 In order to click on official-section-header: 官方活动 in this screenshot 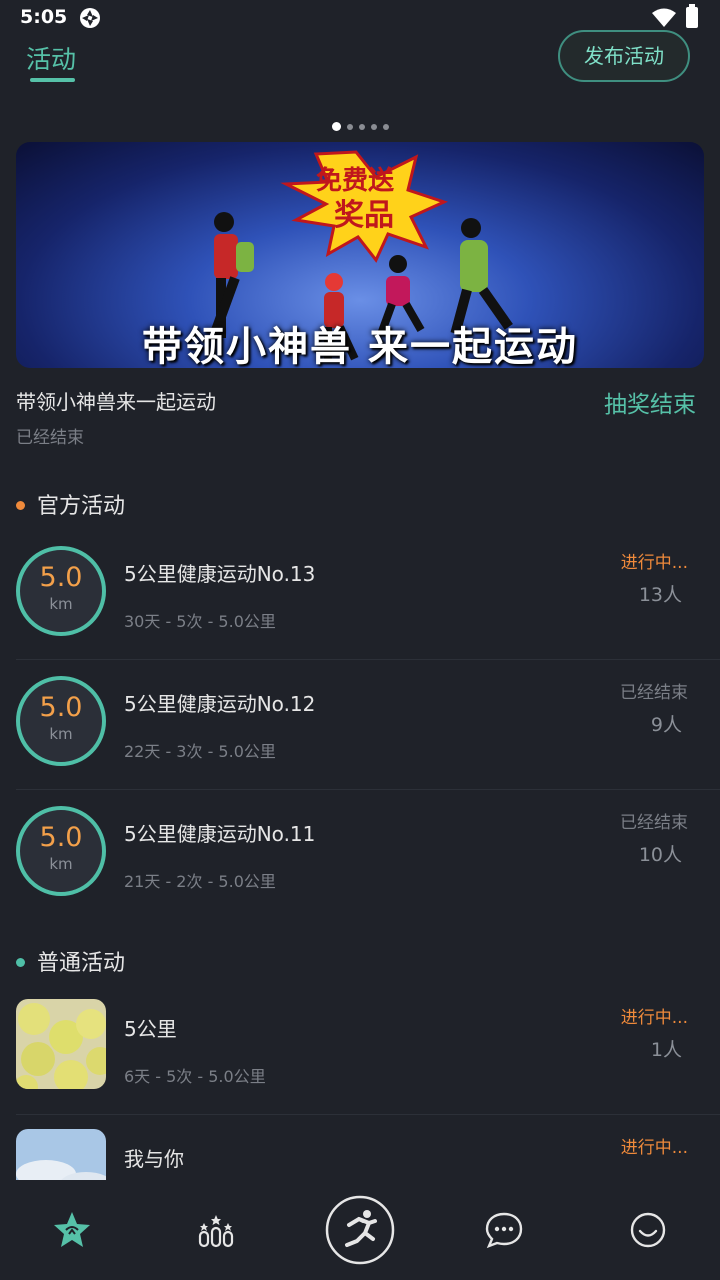, I will do `click(70, 504)`.